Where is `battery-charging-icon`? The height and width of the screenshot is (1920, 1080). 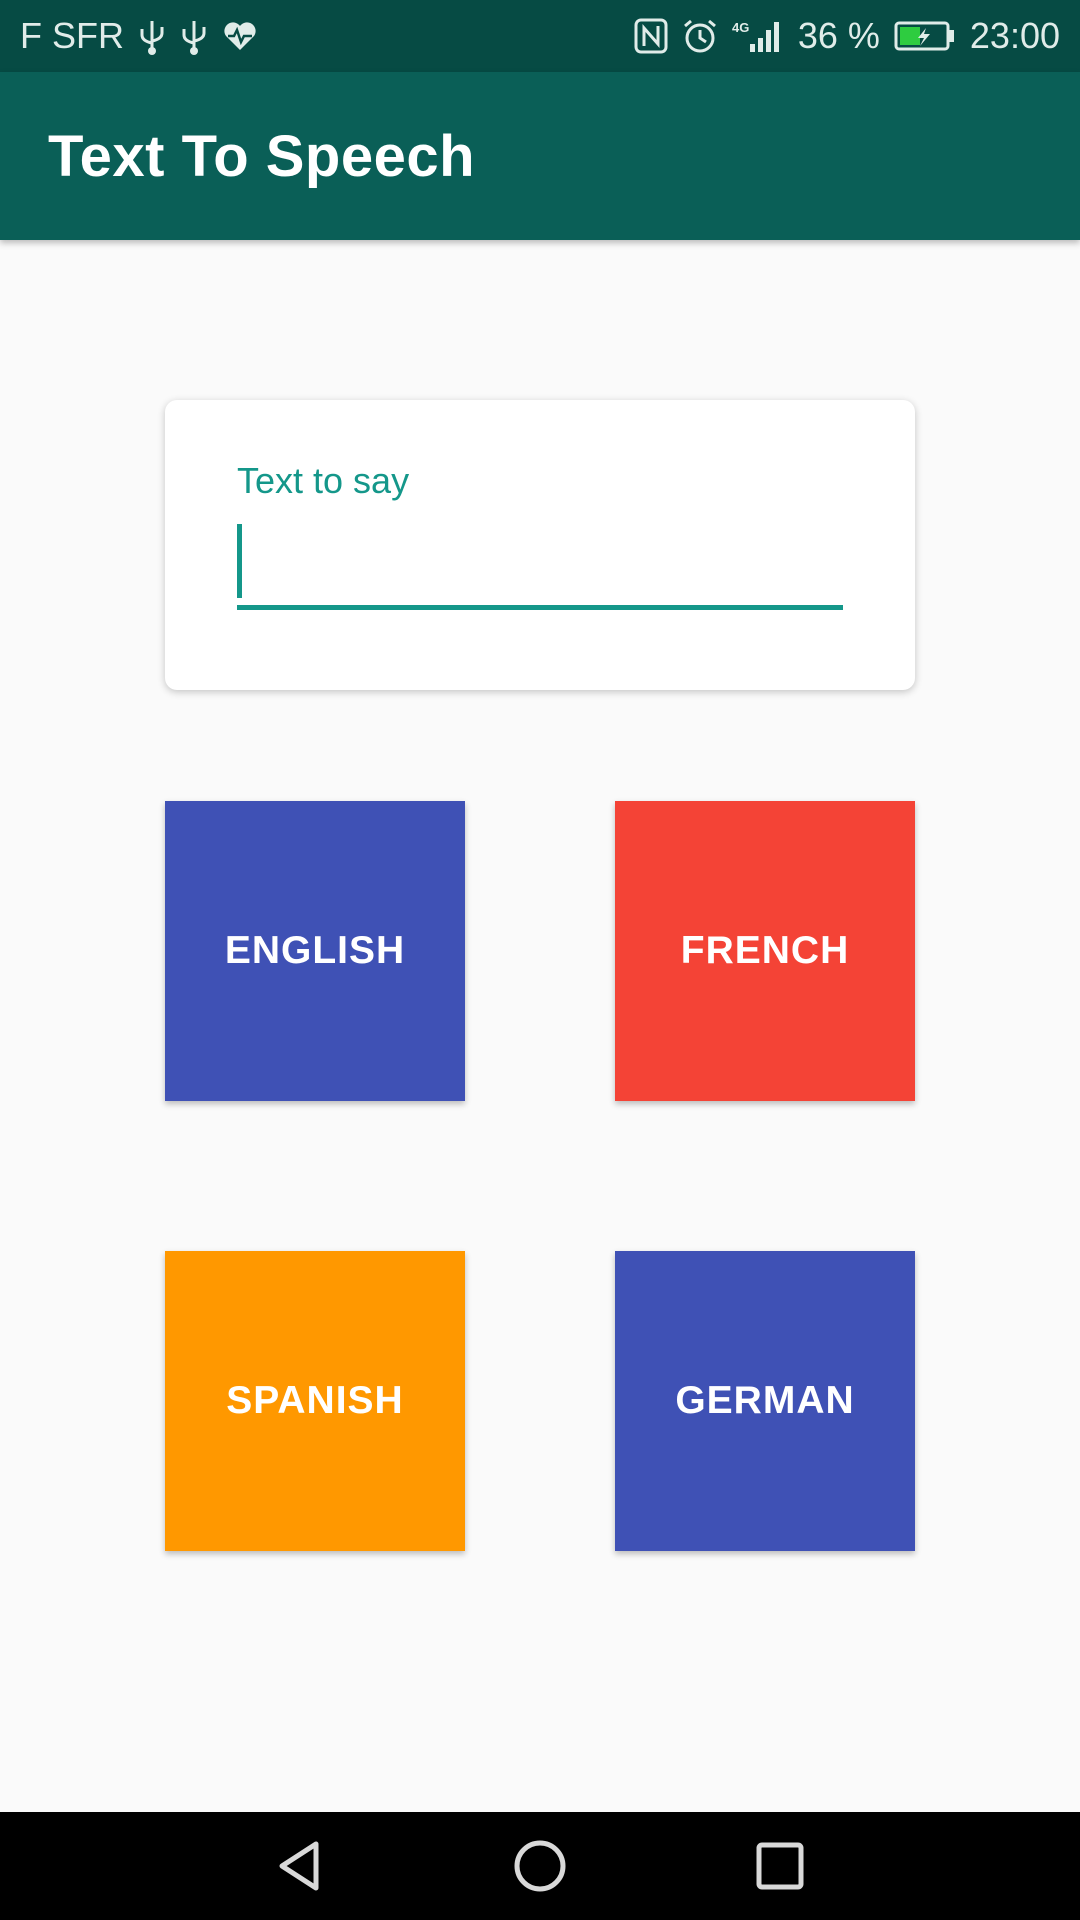
battery-charging-icon is located at coordinates (925, 36).